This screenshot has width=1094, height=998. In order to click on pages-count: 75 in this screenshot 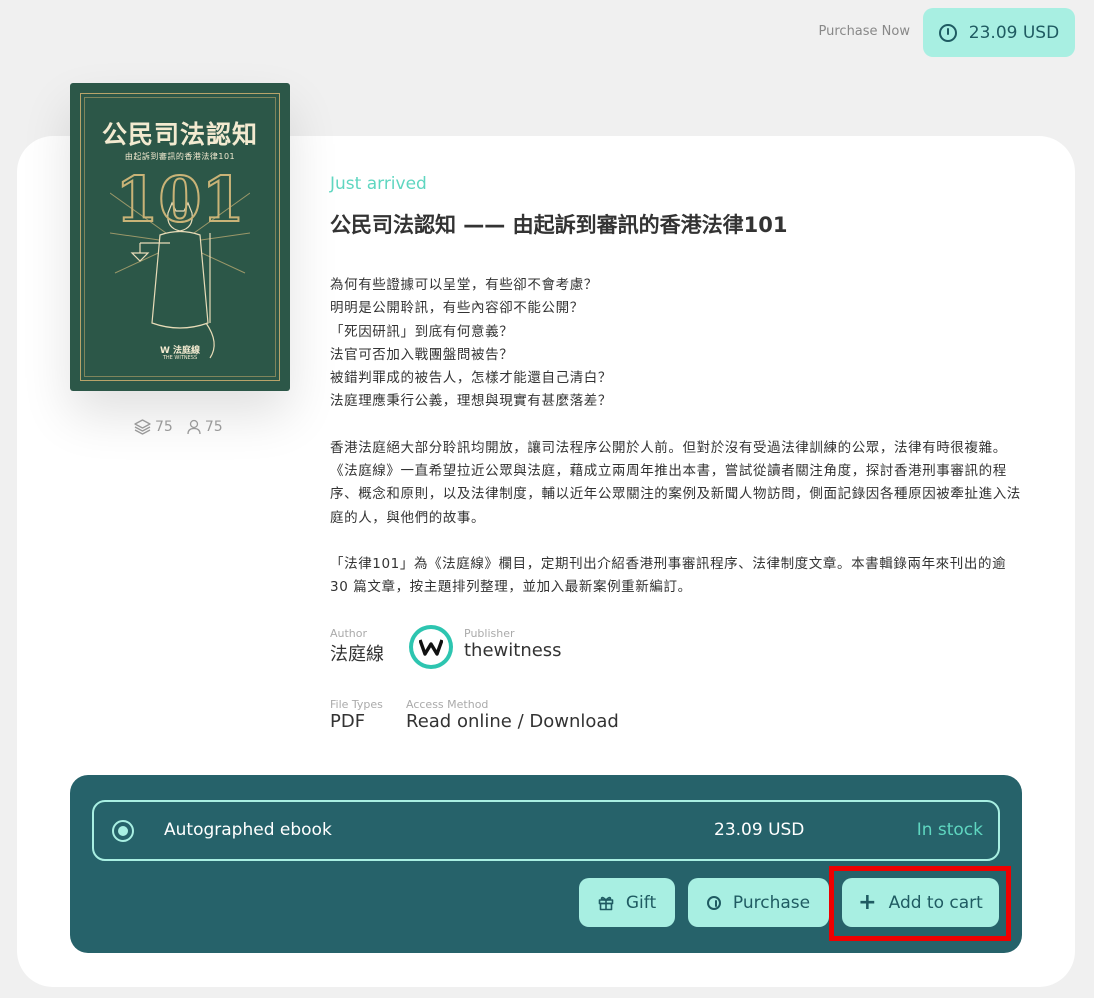, I will do `click(164, 427)`.